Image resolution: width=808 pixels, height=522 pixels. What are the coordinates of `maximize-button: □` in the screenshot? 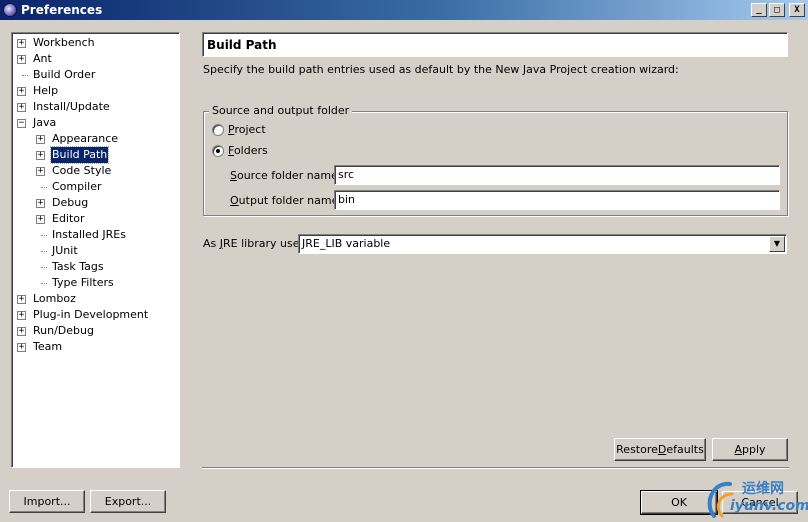 It's located at (777, 10).